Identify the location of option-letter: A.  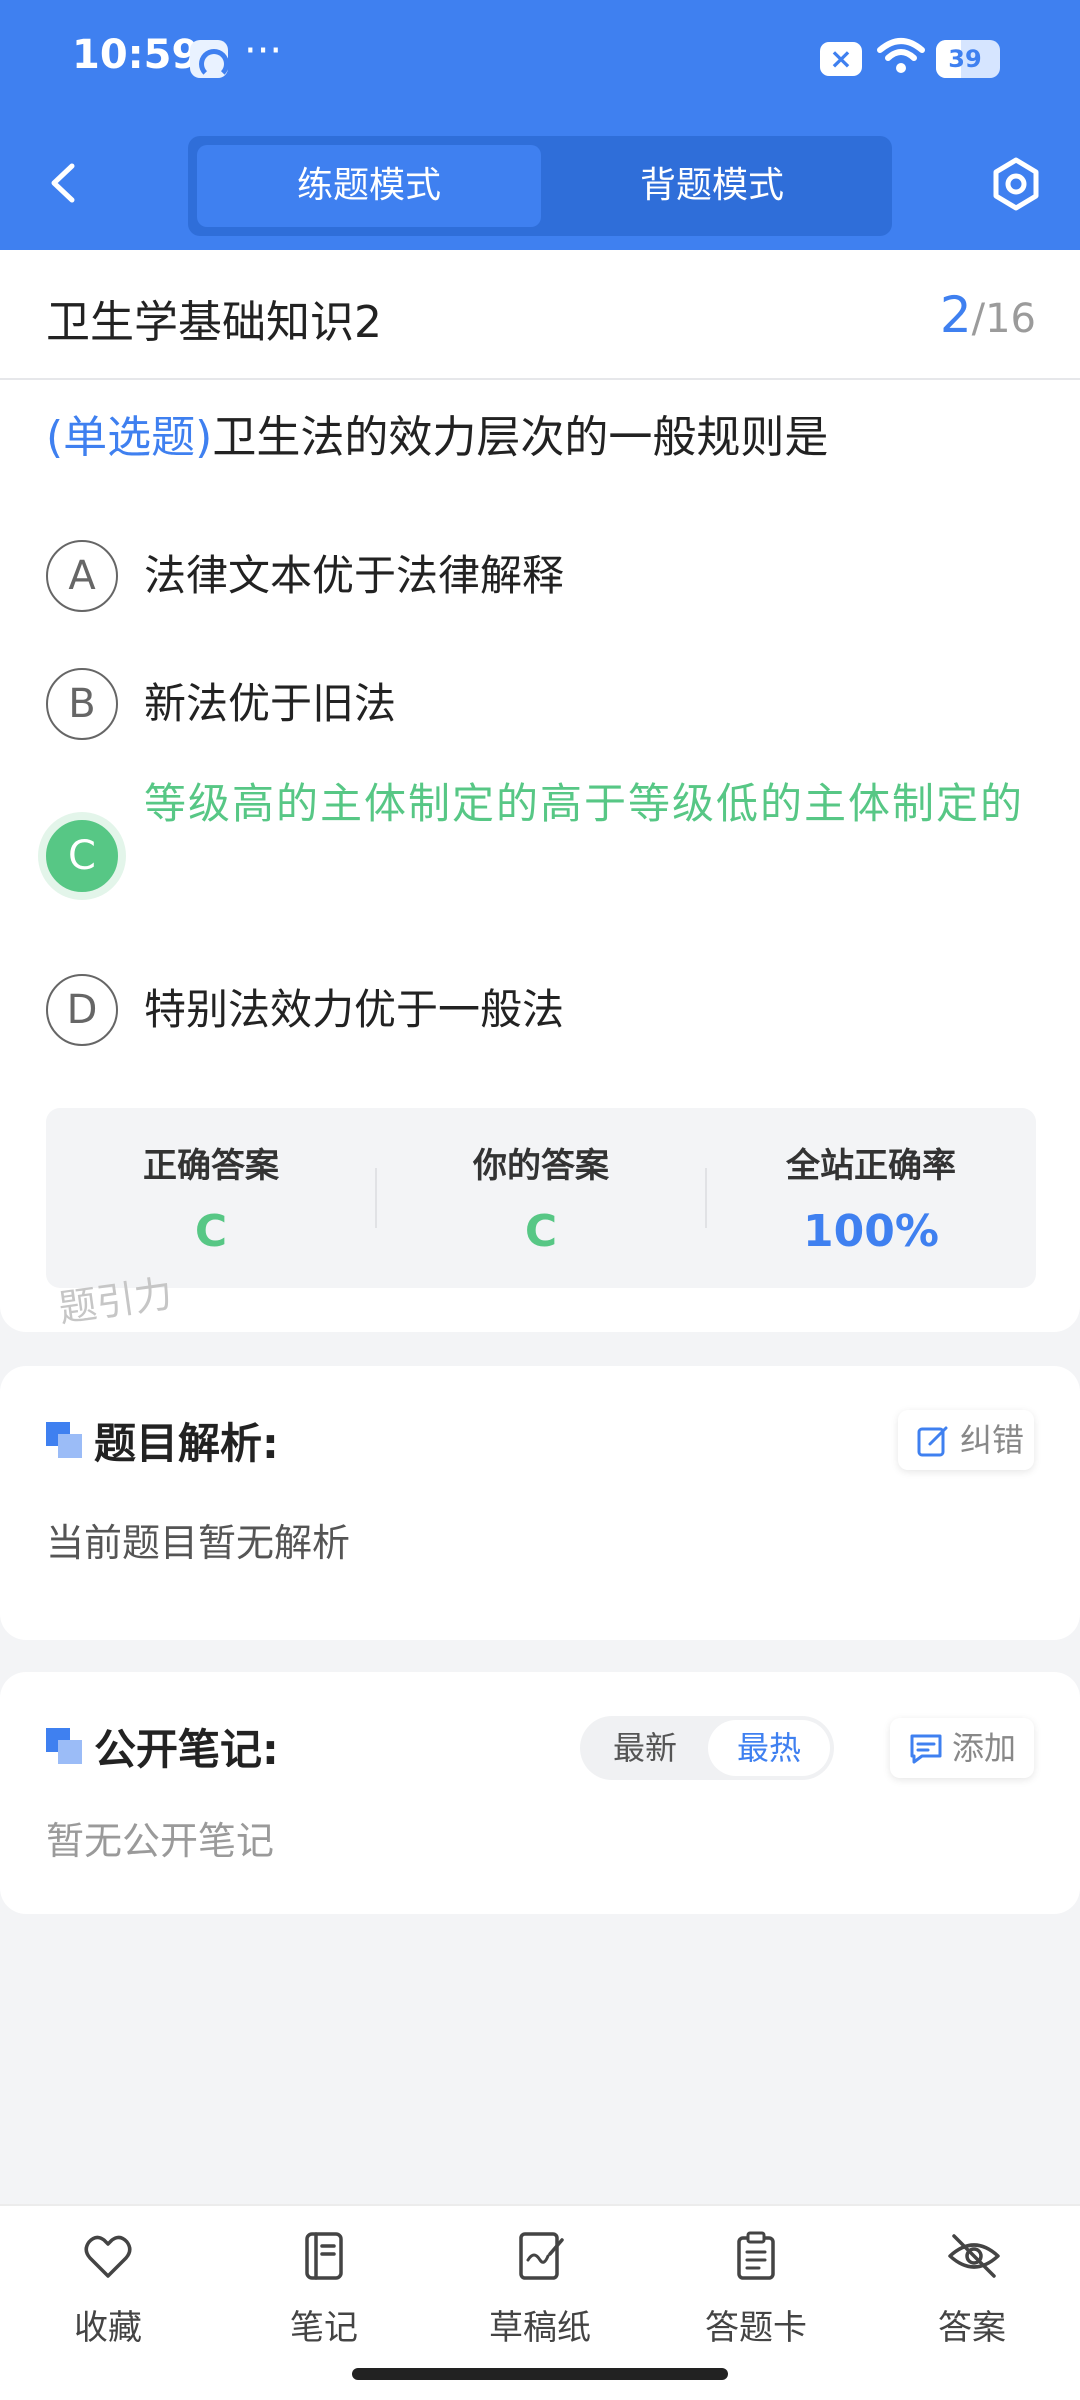
(82, 576).